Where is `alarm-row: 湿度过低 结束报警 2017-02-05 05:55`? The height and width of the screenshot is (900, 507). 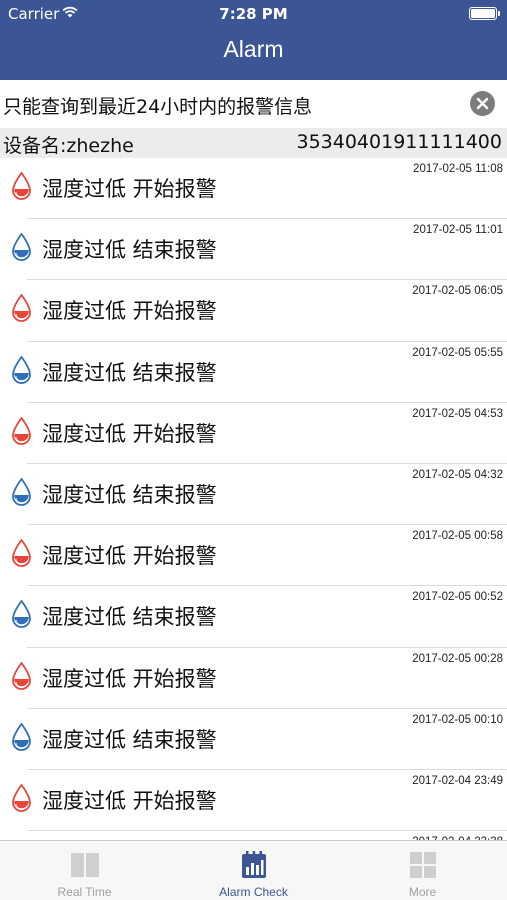
alarm-row: 湿度过低 结束报警 2017-02-05 05:55 is located at coordinates (253, 372).